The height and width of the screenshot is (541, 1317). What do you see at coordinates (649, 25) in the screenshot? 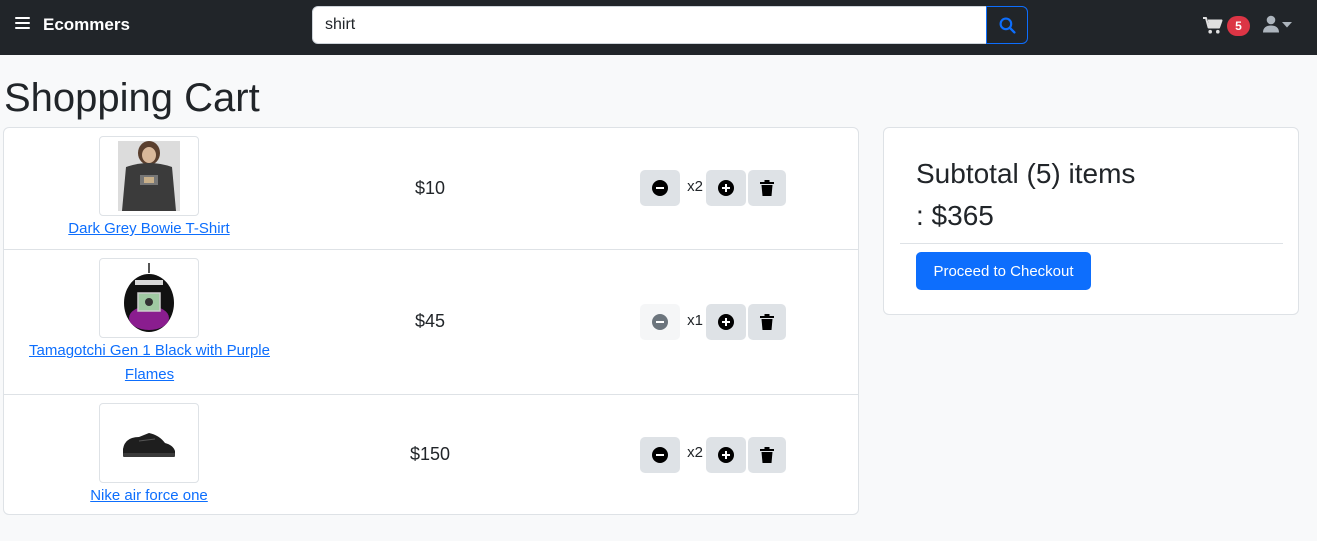
I see `search-input` at bounding box center [649, 25].